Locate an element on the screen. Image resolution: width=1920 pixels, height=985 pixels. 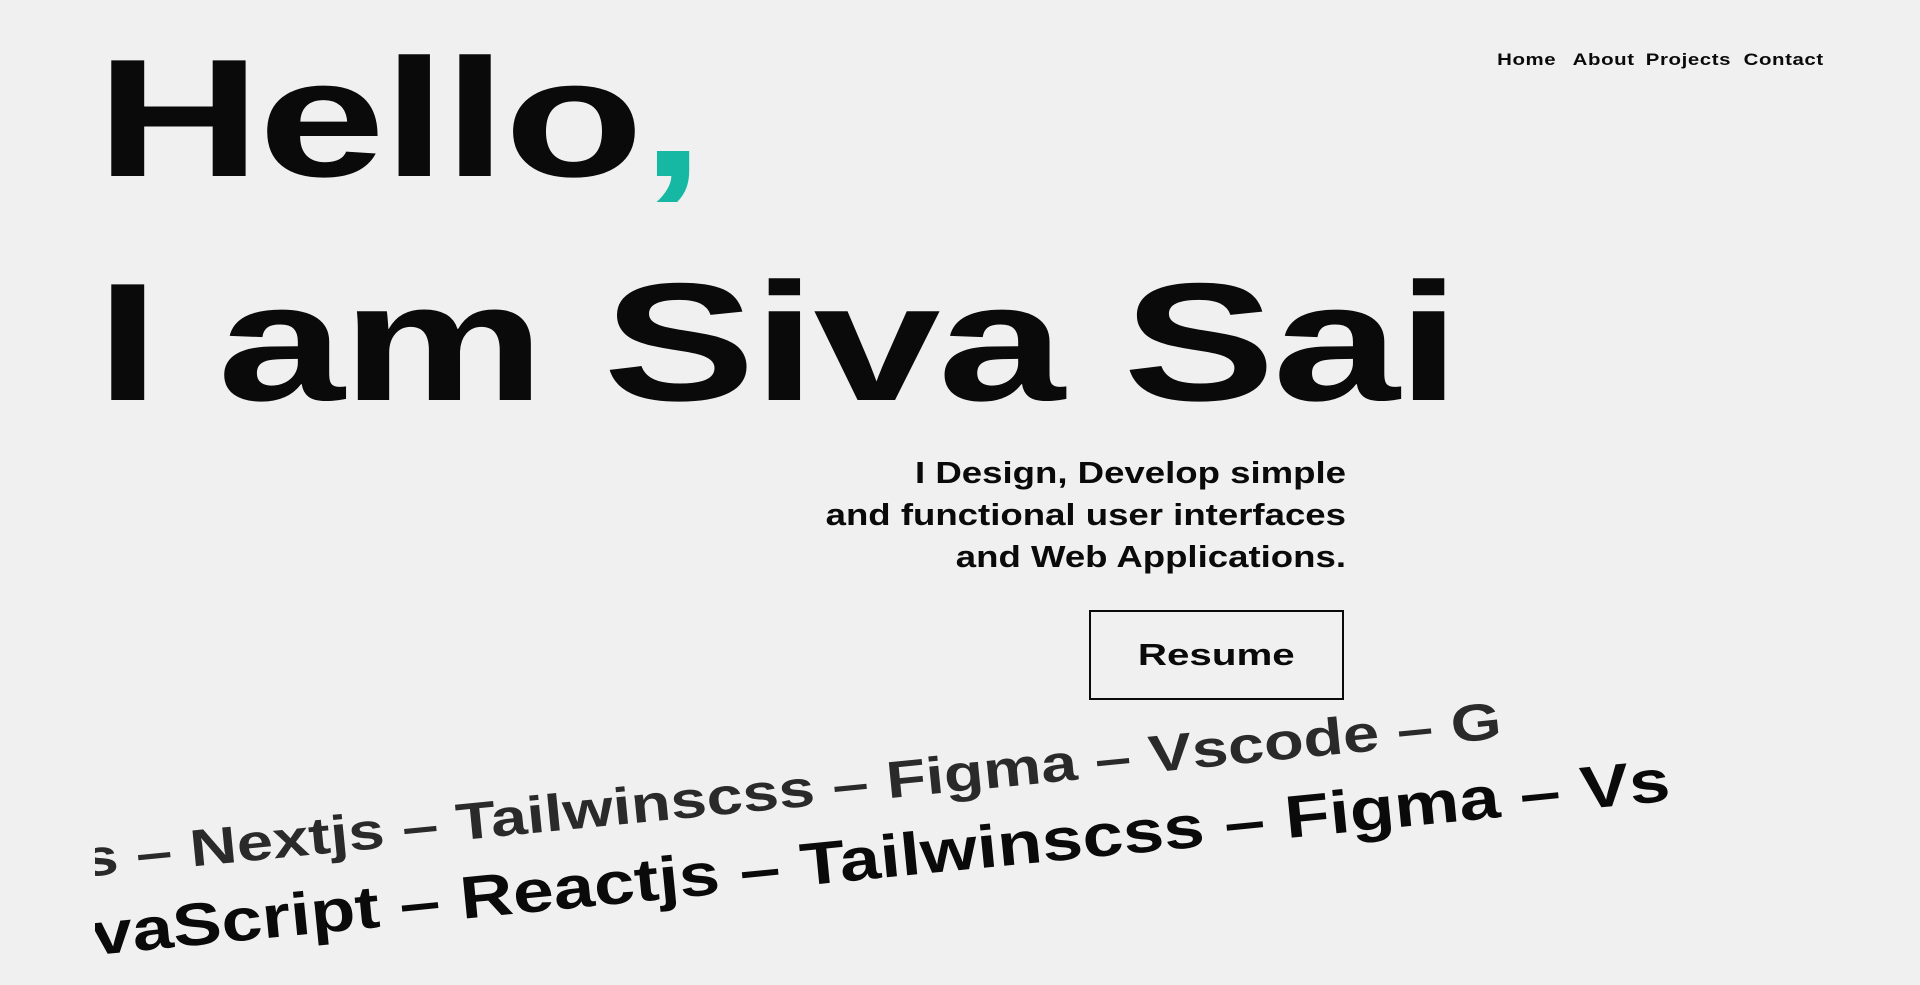
nav-about: About is located at coordinates (1603, 60).